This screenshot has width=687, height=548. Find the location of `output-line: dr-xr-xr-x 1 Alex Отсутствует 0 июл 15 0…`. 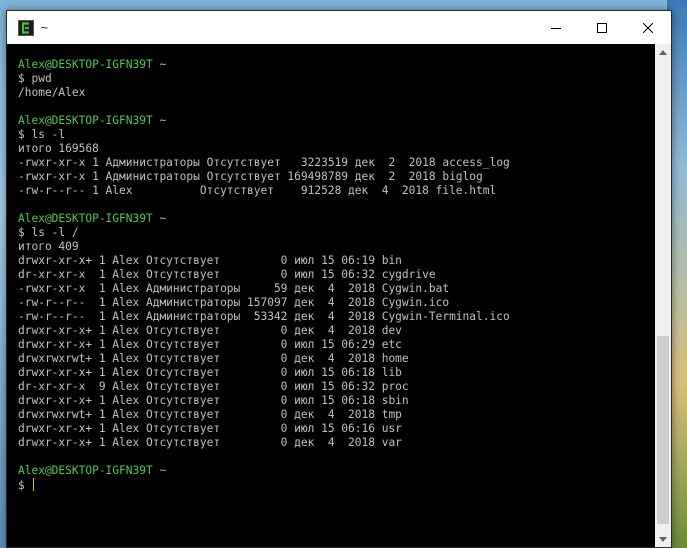

output-line: dr-xr-xr-x 1 Alex Отсутствует 0 июл 15 0… is located at coordinates (227, 274).